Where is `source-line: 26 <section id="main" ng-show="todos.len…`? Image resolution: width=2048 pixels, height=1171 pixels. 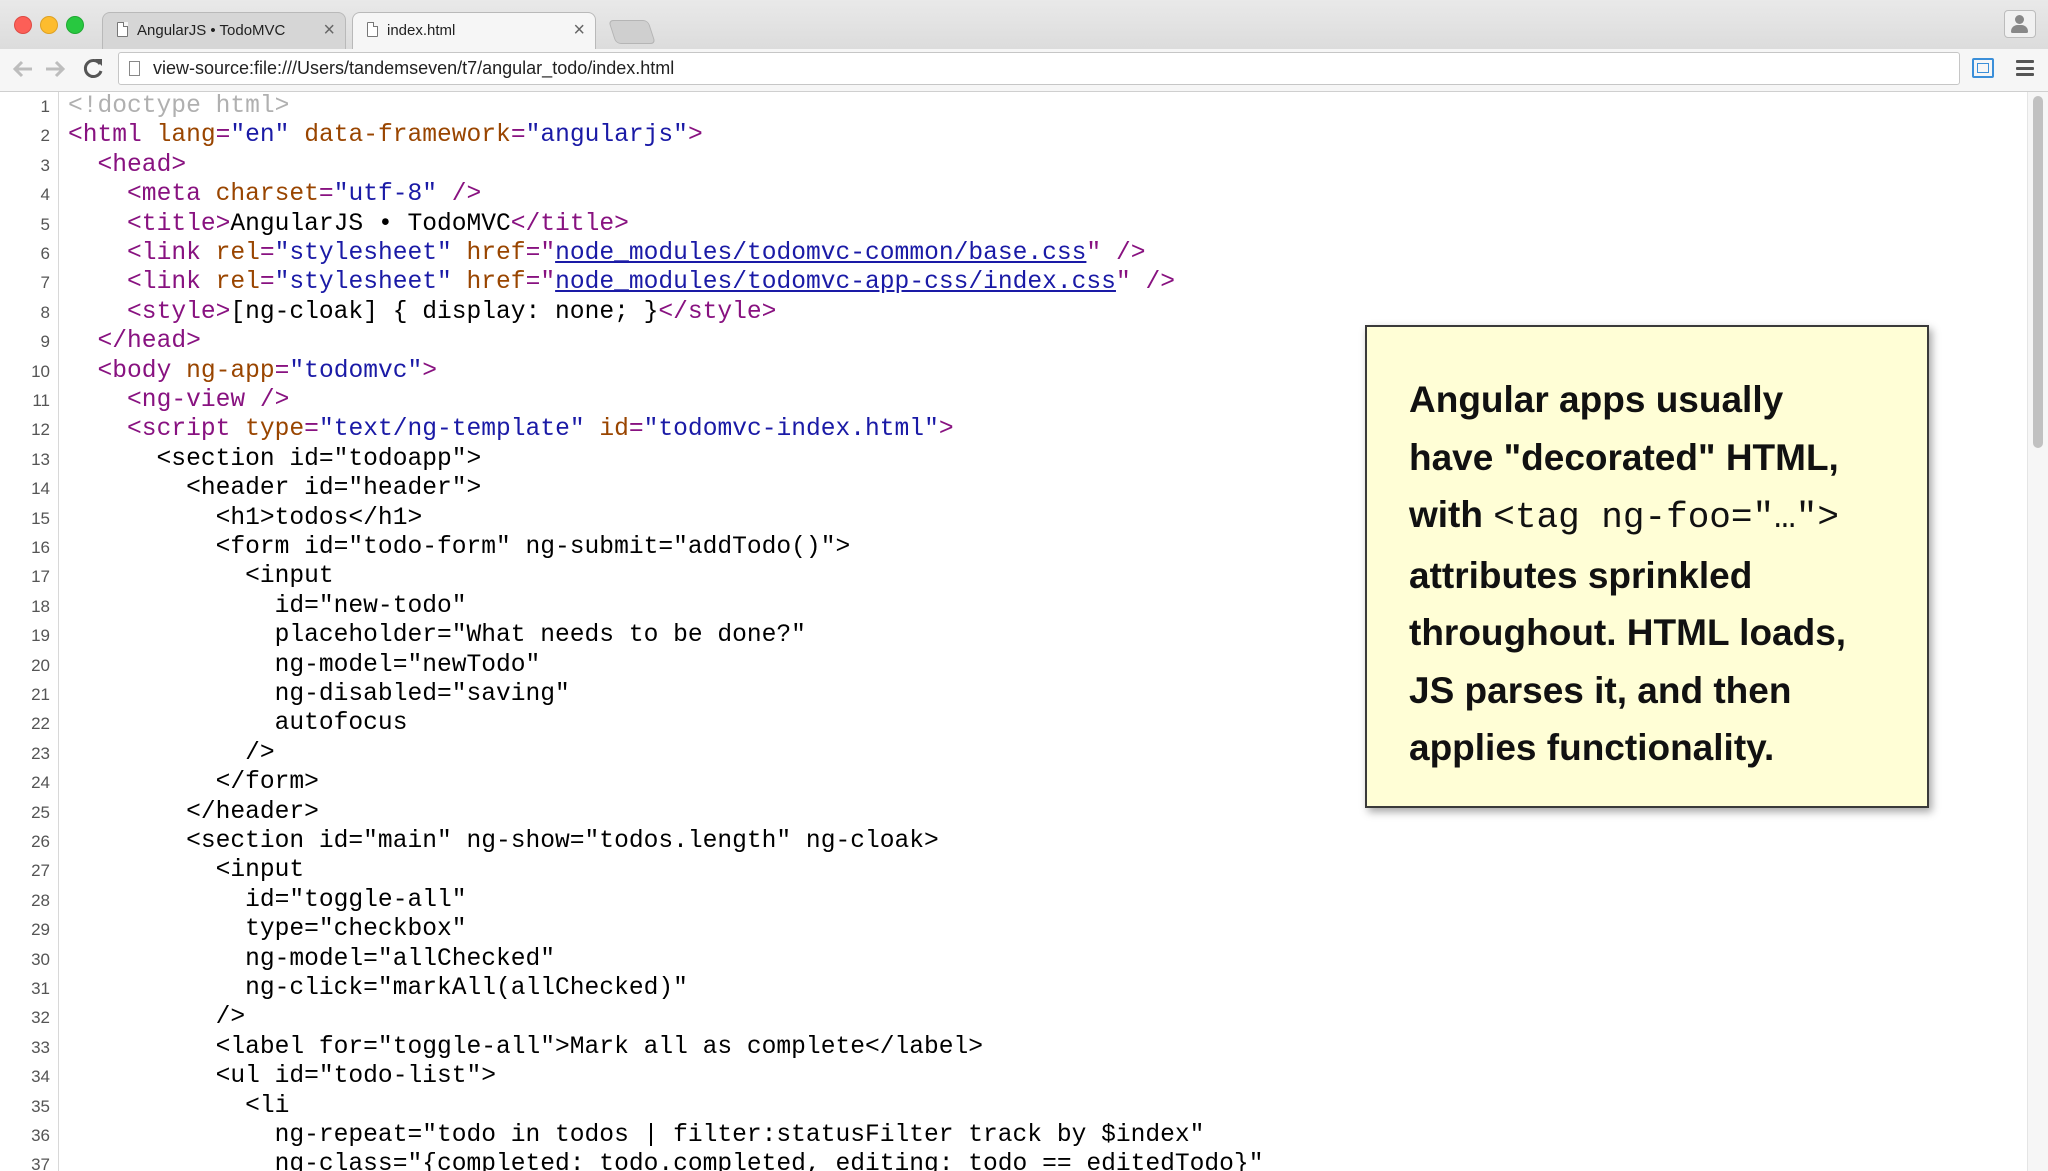 source-line: 26 <section id="main" ng-show="todos.len… is located at coordinates (1014, 841).